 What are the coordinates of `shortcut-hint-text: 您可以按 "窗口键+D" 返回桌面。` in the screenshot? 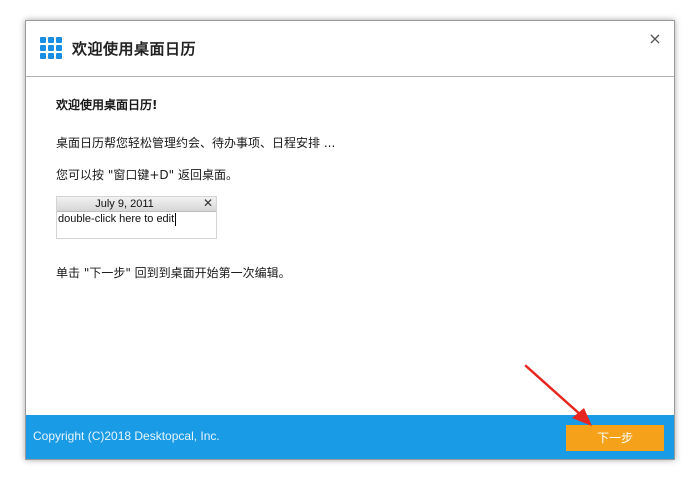 It's located at (147, 175).